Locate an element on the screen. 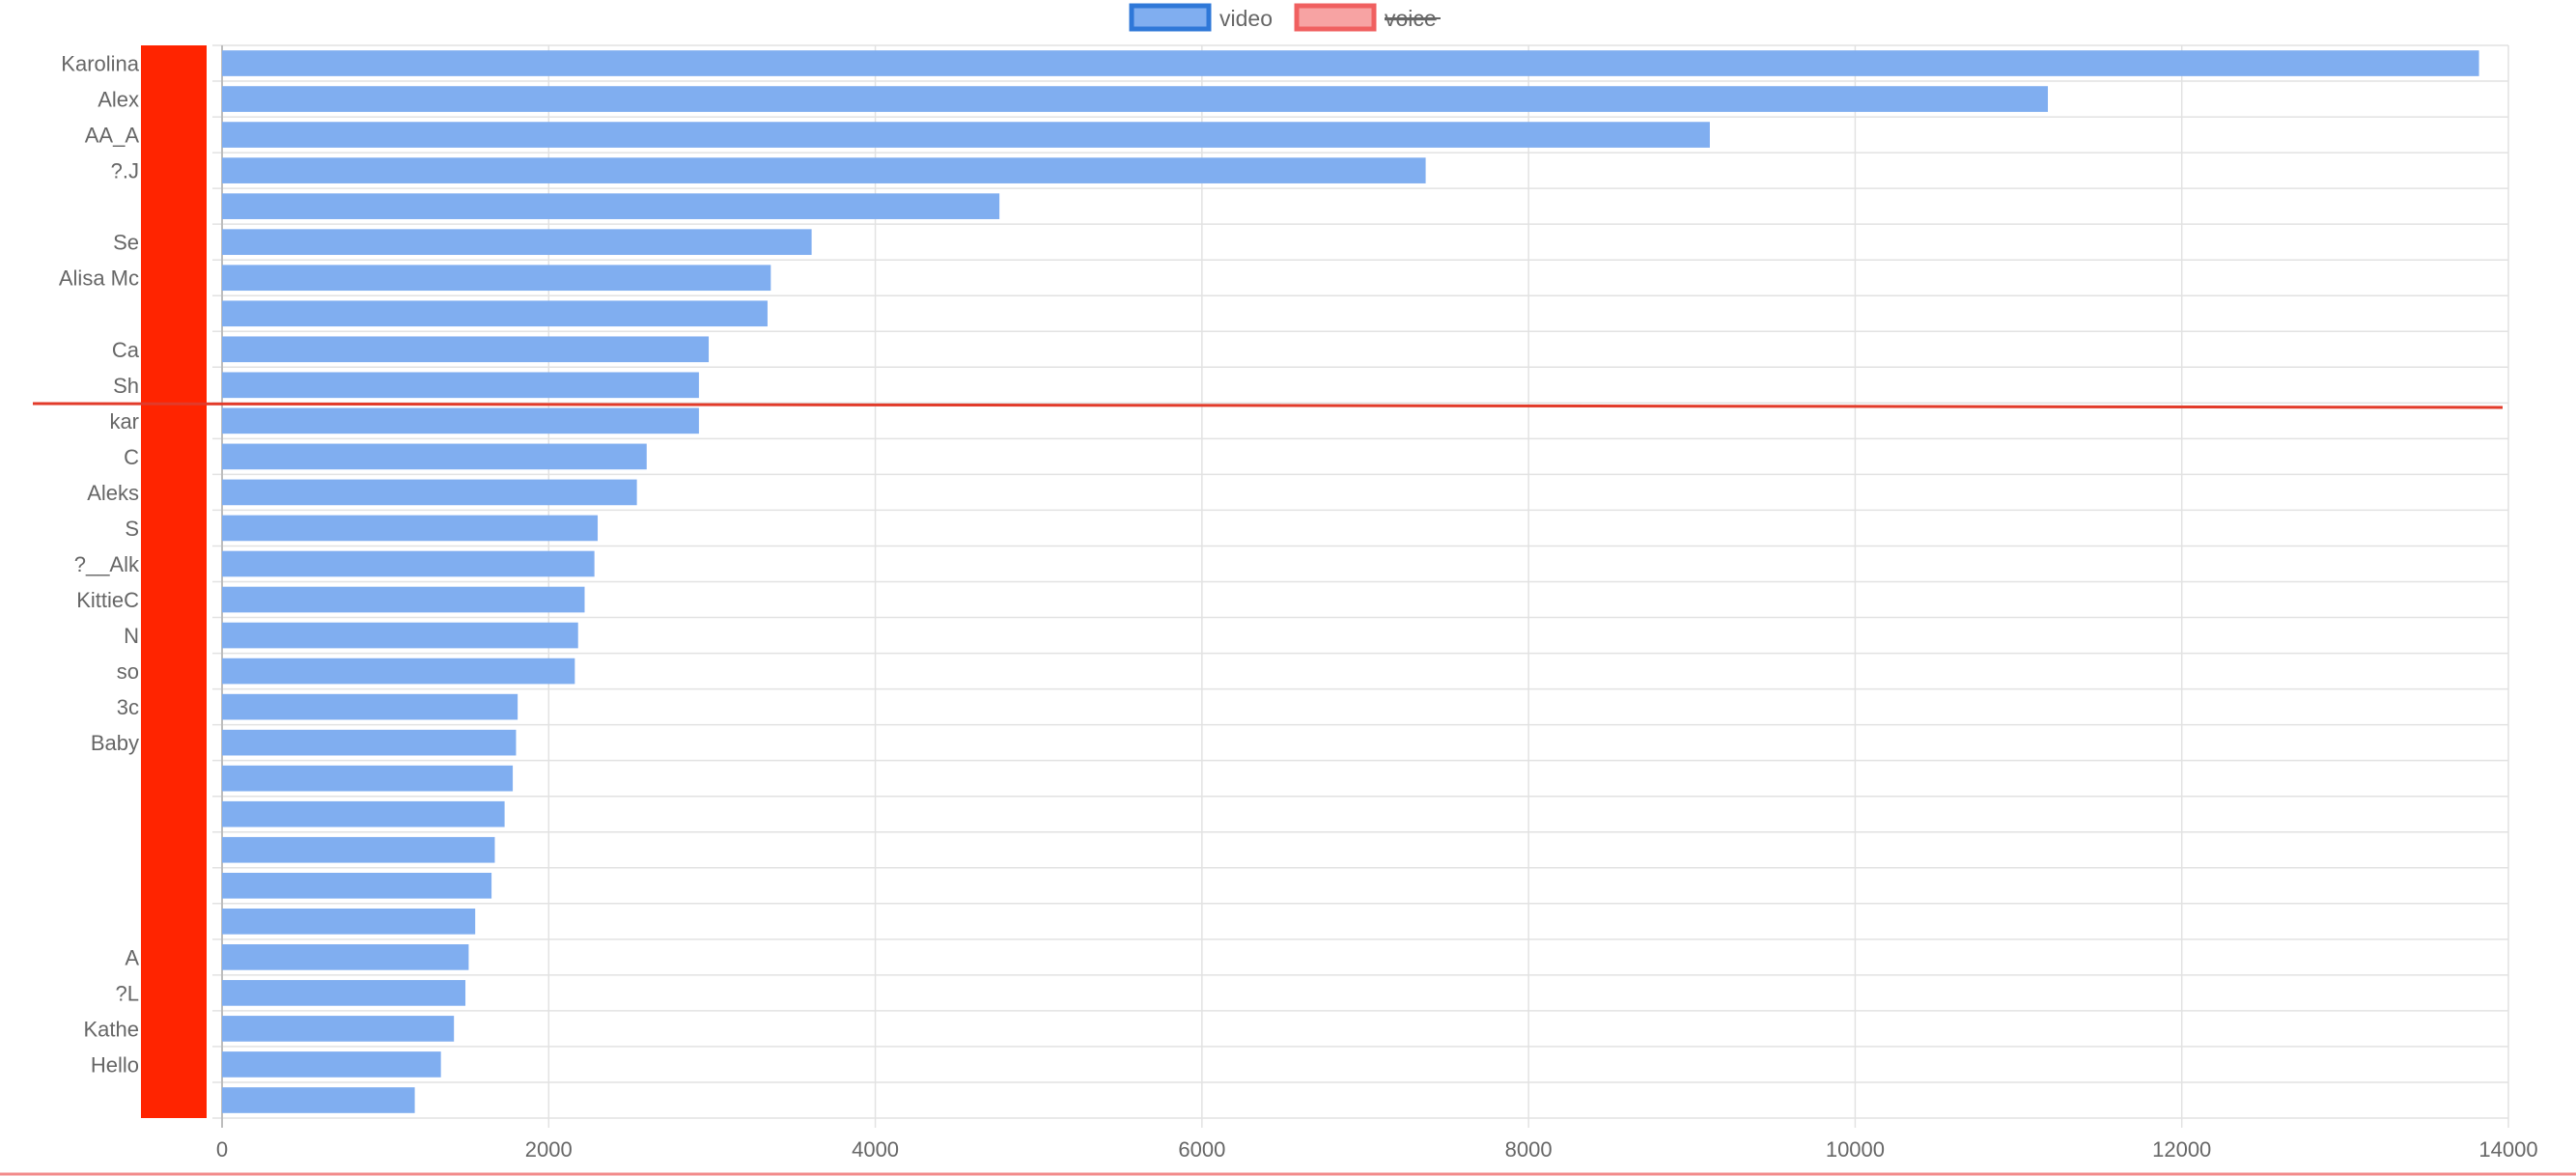 This screenshot has width=2576, height=1176. category-label: Ca is located at coordinates (126, 350).